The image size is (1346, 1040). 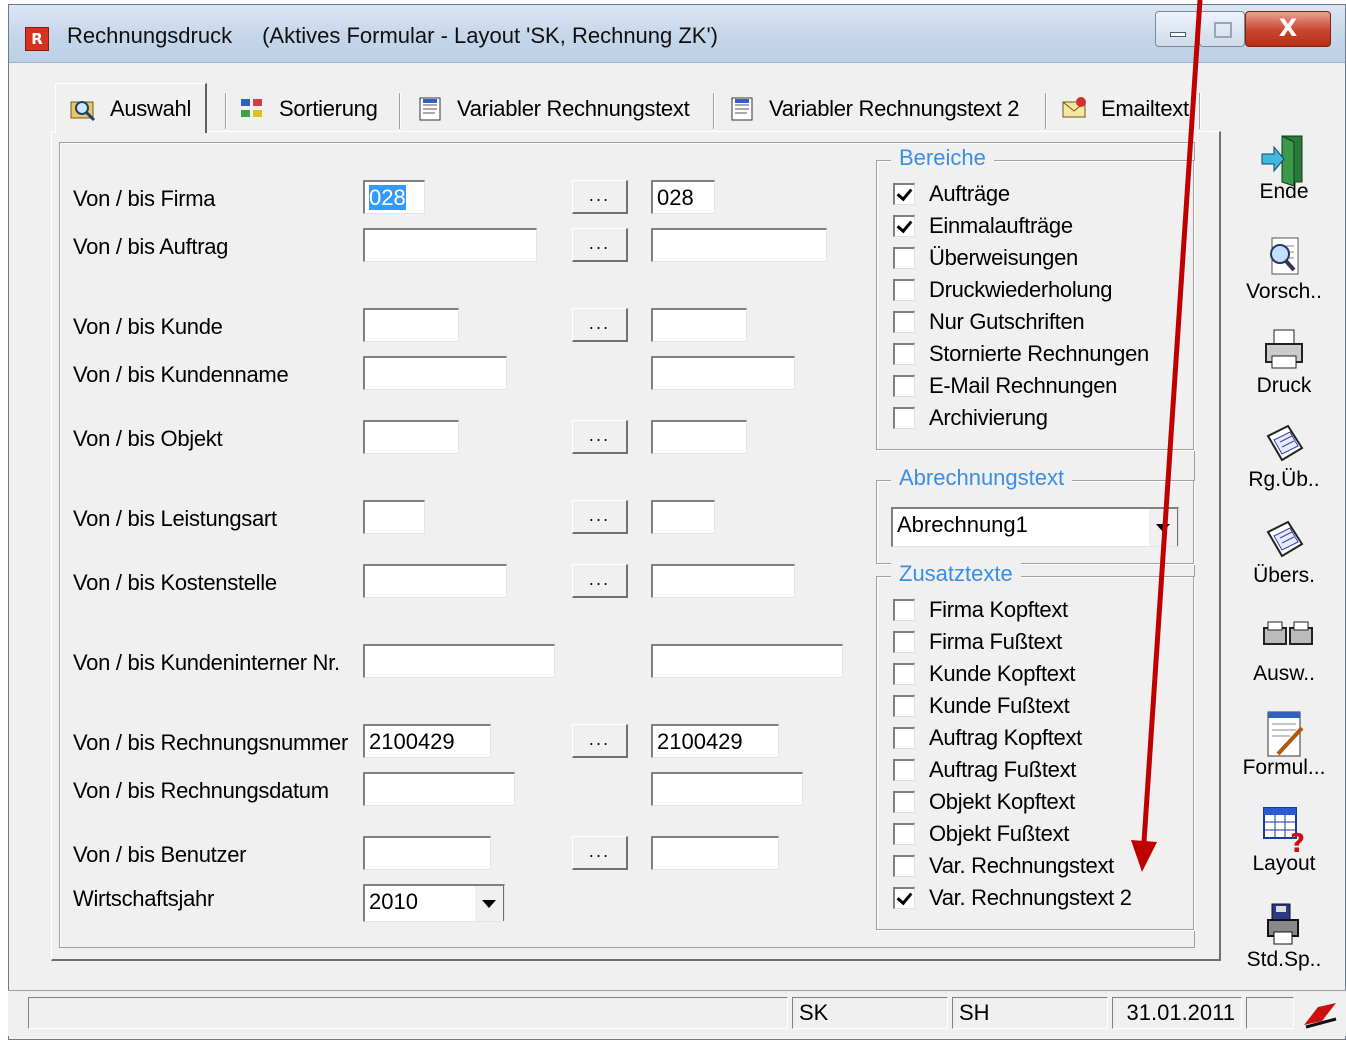 What do you see at coordinates (1021, 354) in the screenshot?
I see `bereiche-item-stornierte-rechnungen: Stornierte Rechnungen` at bounding box center [1021, 354].